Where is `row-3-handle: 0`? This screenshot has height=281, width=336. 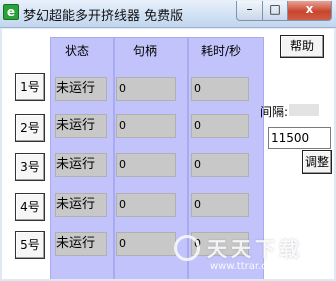
row-3-handle: 0 is located at coordinates (146, 165).